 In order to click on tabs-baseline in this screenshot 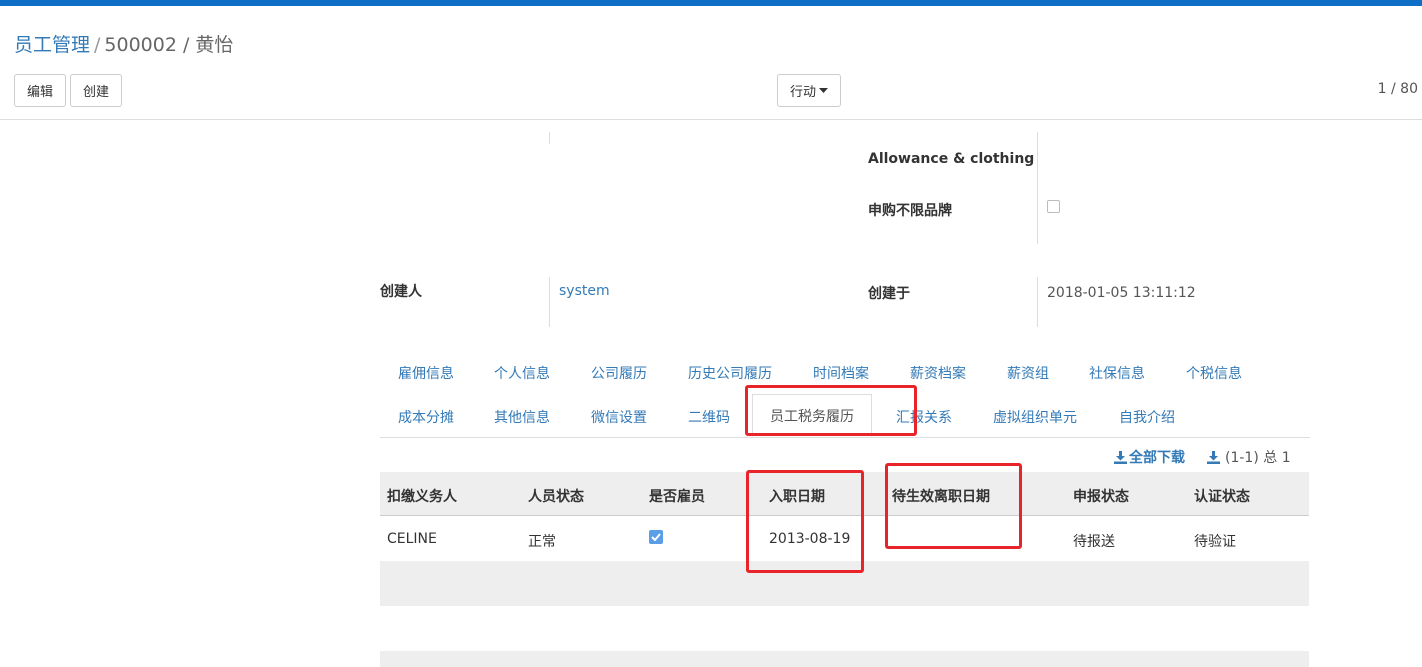, I will do `click(845, 437)`.